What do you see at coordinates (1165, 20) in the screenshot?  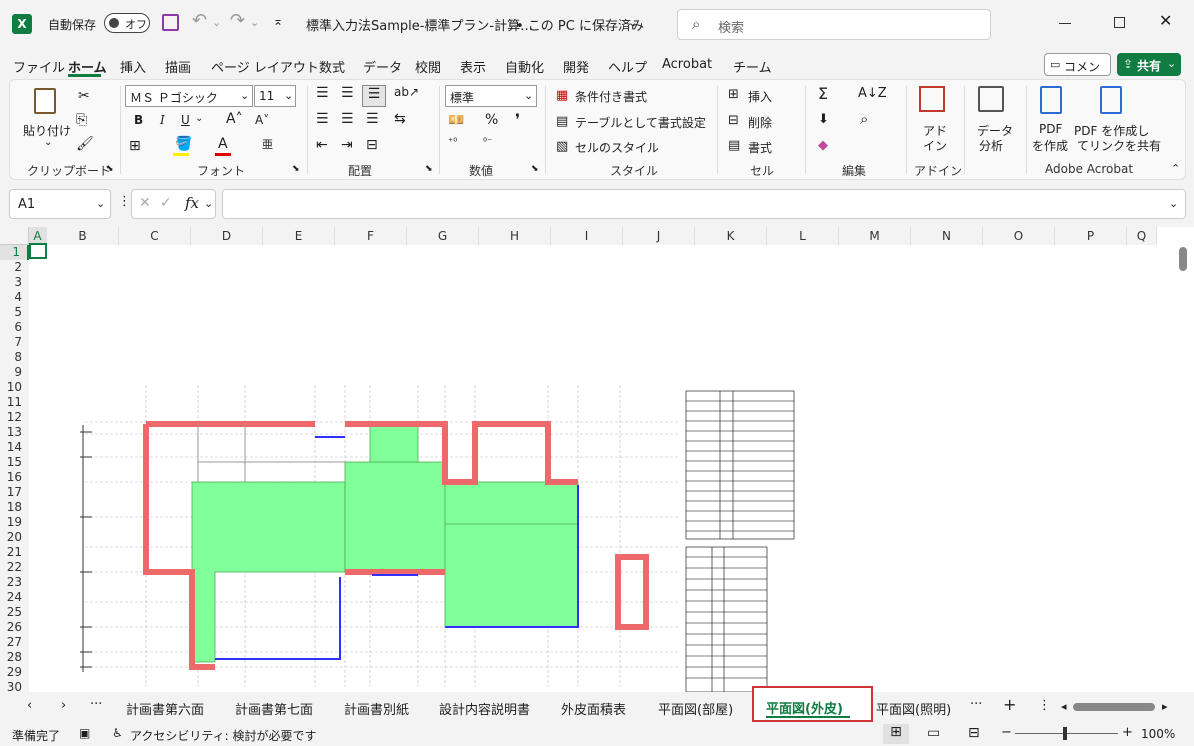 I see `close-icon: ✕` at bounding box center [1165, 20].